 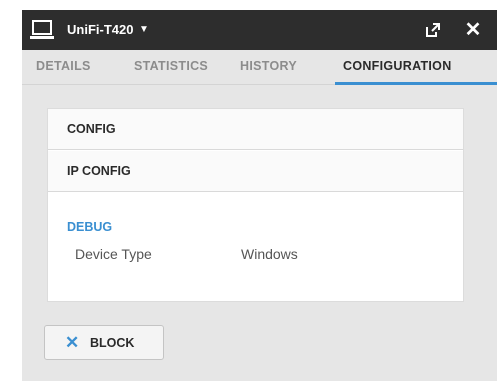 What do you see at coordinates (255, 171) in the screenshot?
I see `section-ip-config: IP CONFIG` at bounding box center [255, 171].